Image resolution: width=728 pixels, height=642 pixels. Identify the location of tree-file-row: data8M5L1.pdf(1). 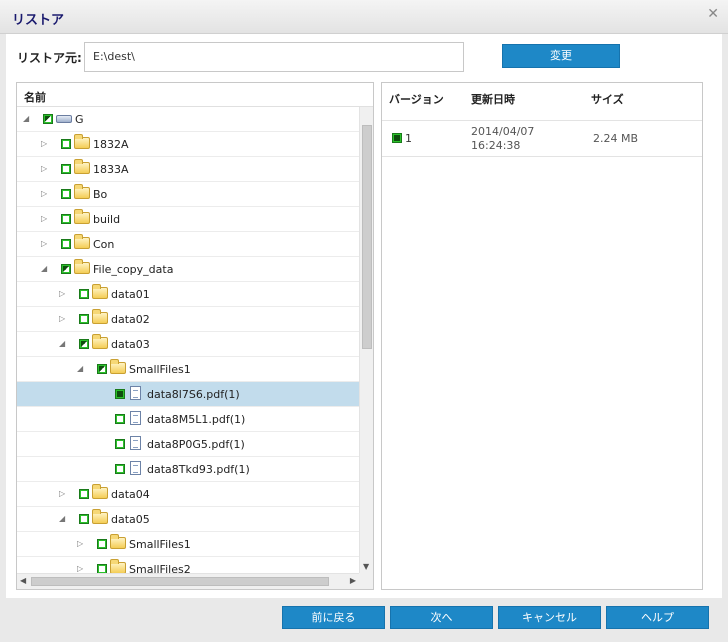
(188, 419).